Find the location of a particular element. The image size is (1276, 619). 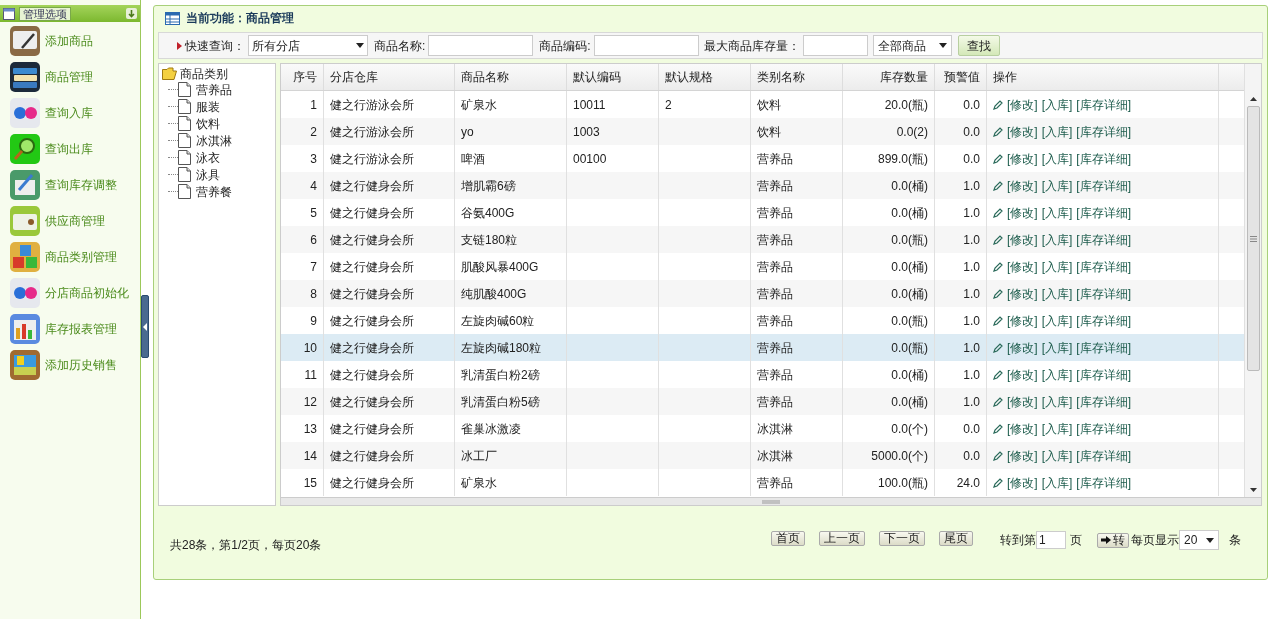

collapse-handle is located at coordinates (145, 326).